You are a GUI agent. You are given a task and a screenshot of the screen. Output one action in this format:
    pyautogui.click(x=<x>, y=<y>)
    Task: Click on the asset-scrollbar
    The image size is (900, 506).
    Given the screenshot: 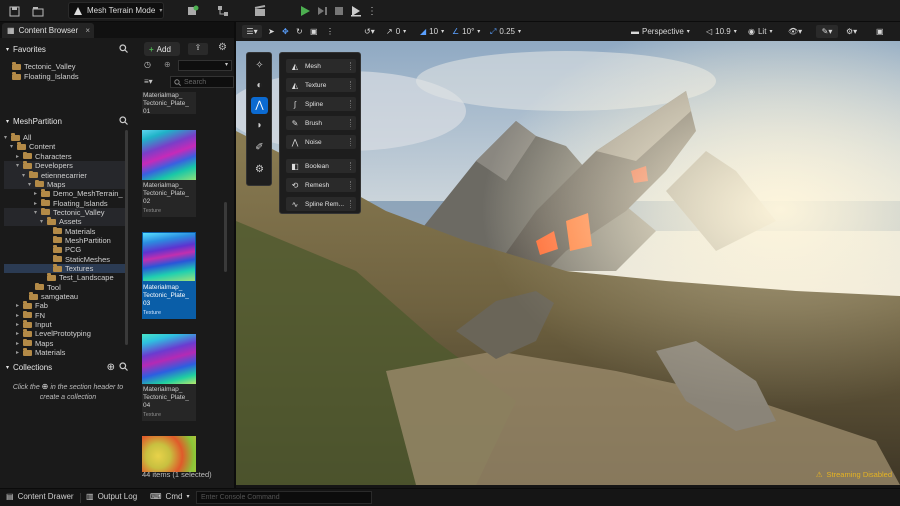 What is the action you would take?
    pyautogui.click(x=225, y=237)
    